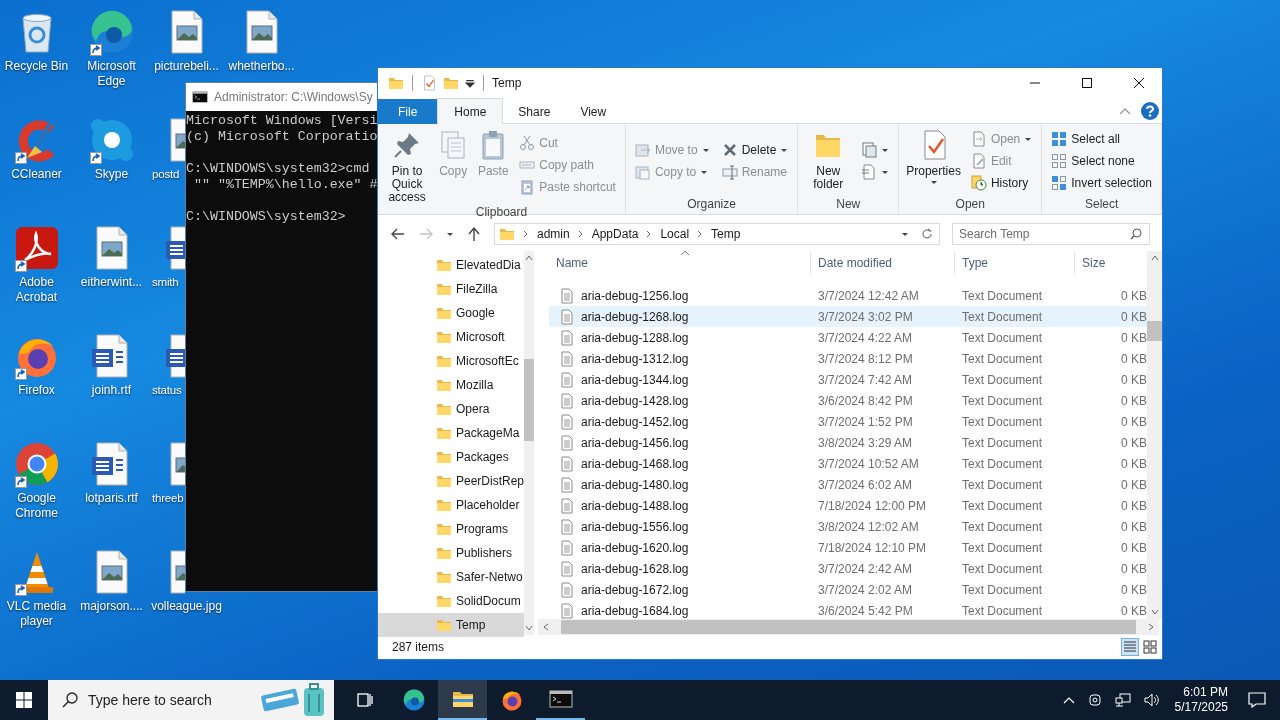 The width and height of the screenshot is (1280, 720). What do you see at coordinates (848, 463) in the screenshot?
I see `file-row: aria-debug-1468.log 3/7/2024 10:52 AM Text Document 0 KB` at bounding box center [848, 463].